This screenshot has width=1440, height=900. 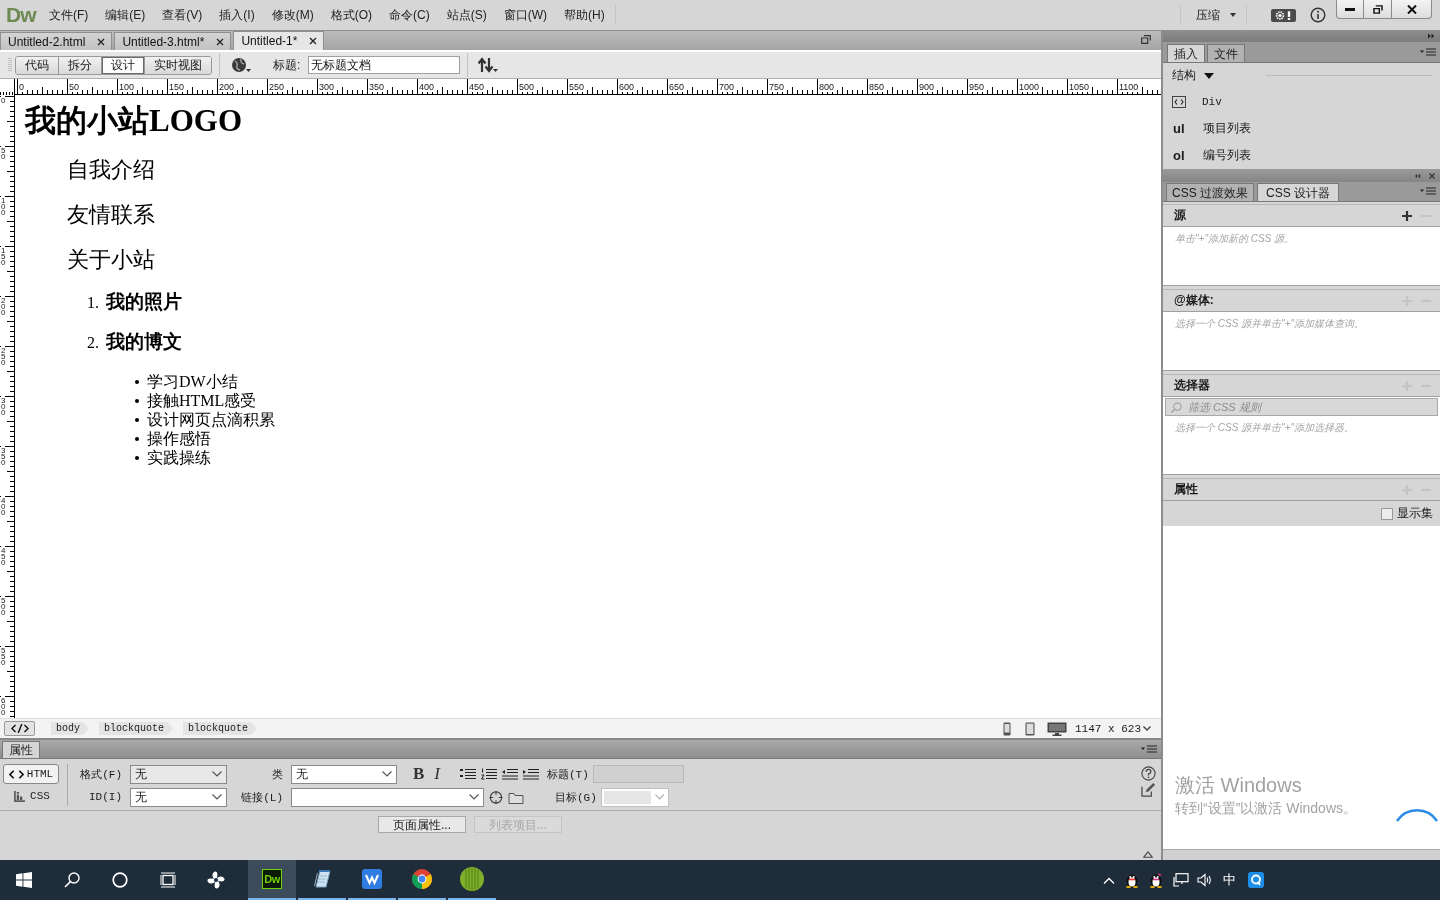 I want to click on ring-icon, so click(x=120, y=880).